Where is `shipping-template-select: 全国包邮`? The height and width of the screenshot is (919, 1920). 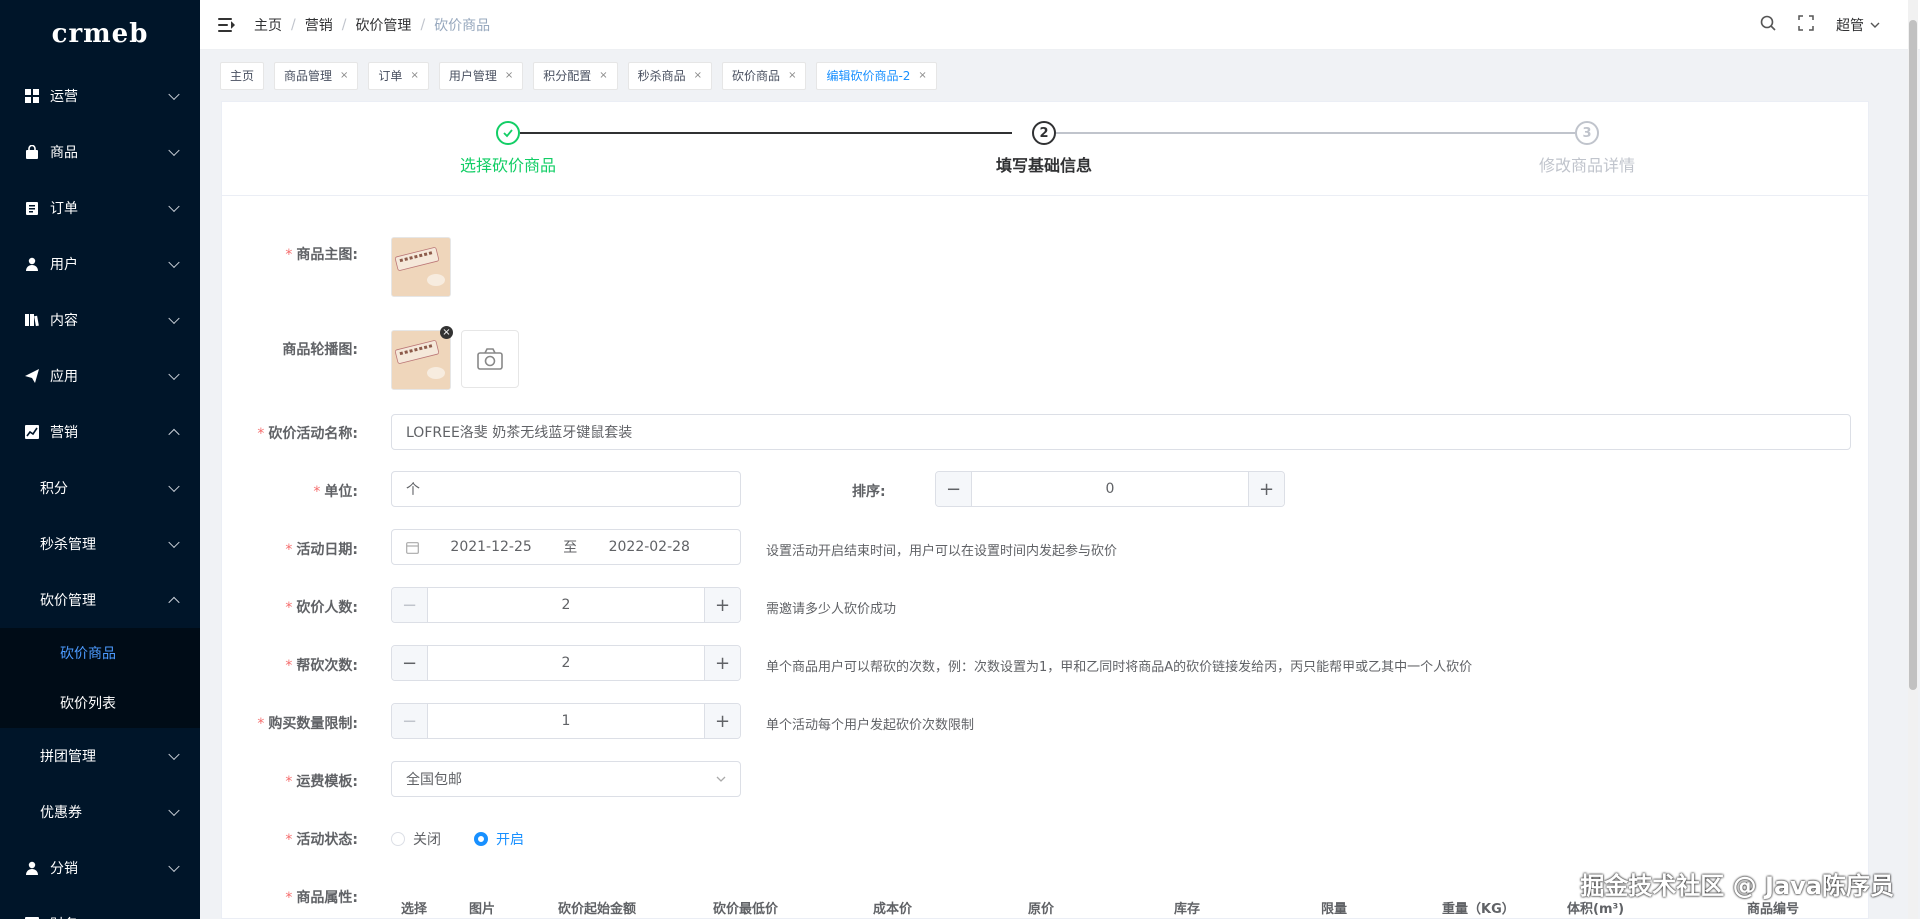
shipping-template-select: 全国包邮 is located at coordinates (566, 779).